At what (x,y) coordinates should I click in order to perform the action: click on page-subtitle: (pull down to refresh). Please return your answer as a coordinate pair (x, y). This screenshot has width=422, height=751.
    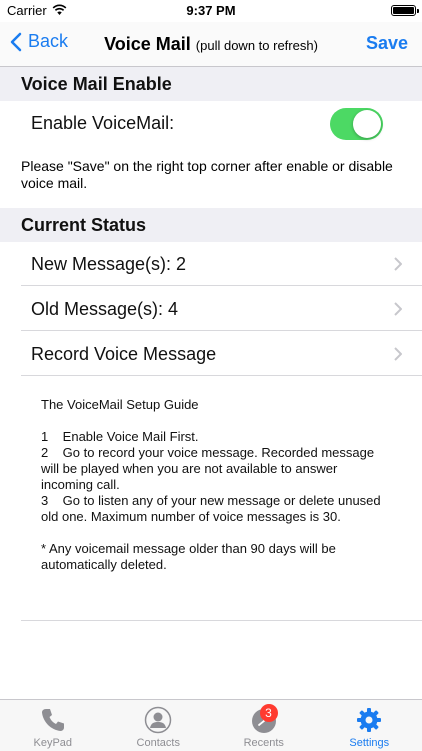
    Looking at the image, I should click on (257, 45).